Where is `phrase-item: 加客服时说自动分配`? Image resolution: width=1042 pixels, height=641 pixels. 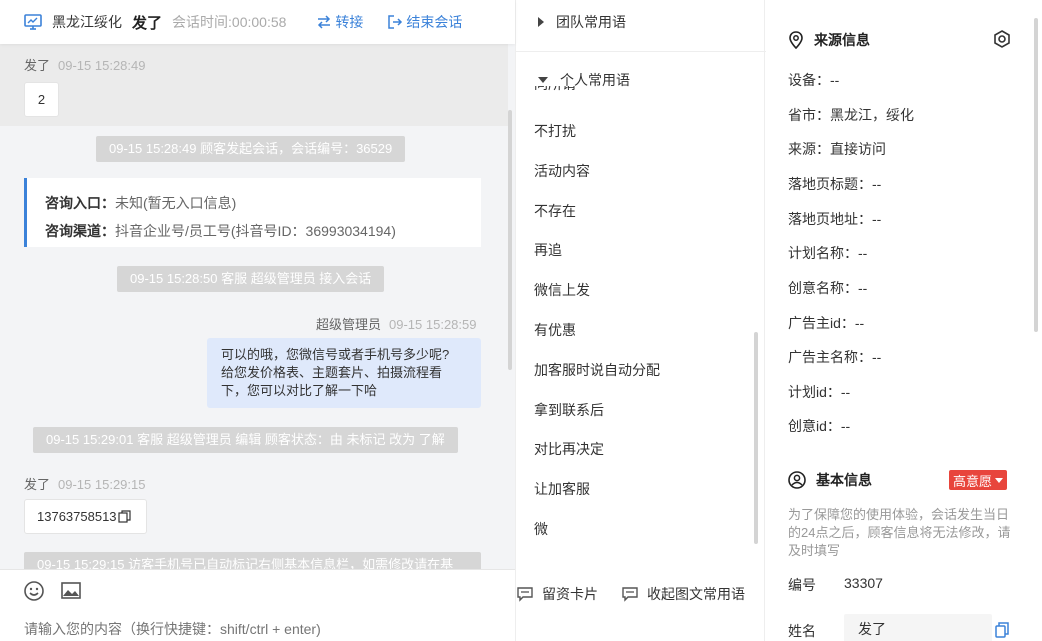
phrase-item: 加客服时说自动分配 is located at coordinates (597, 370).